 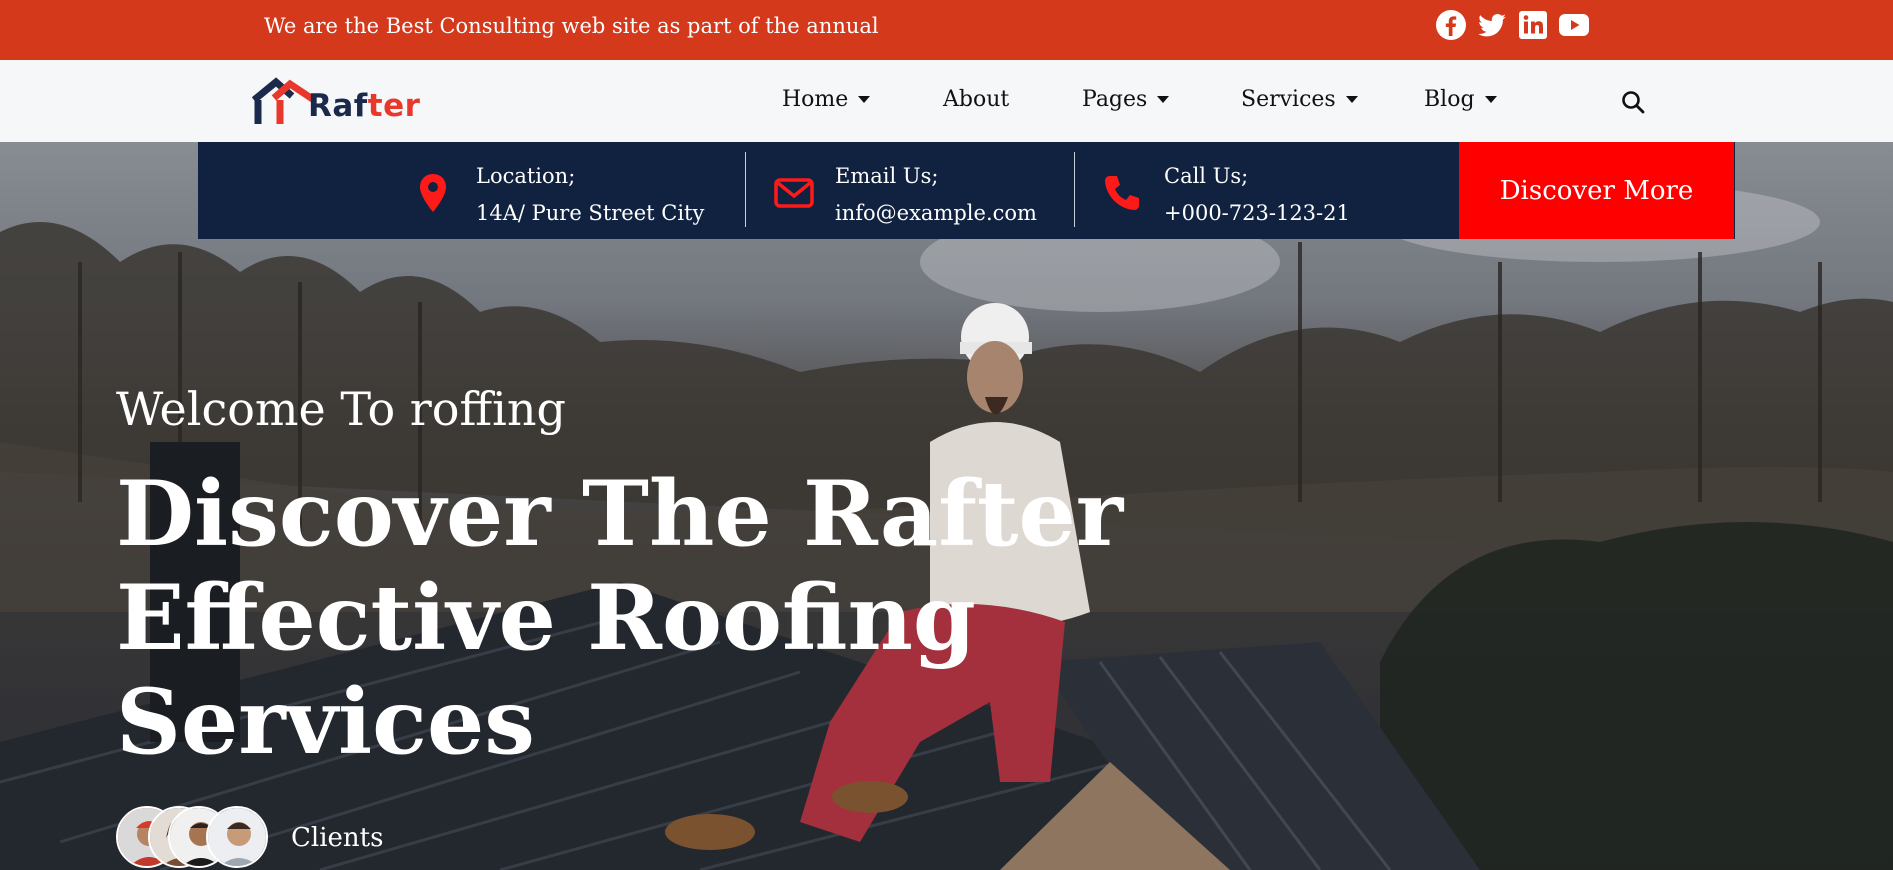 What do you see at coordinates (337, 838) in the screenshot?
I see `clients-label: Clients` at bounding box center [337, 838].